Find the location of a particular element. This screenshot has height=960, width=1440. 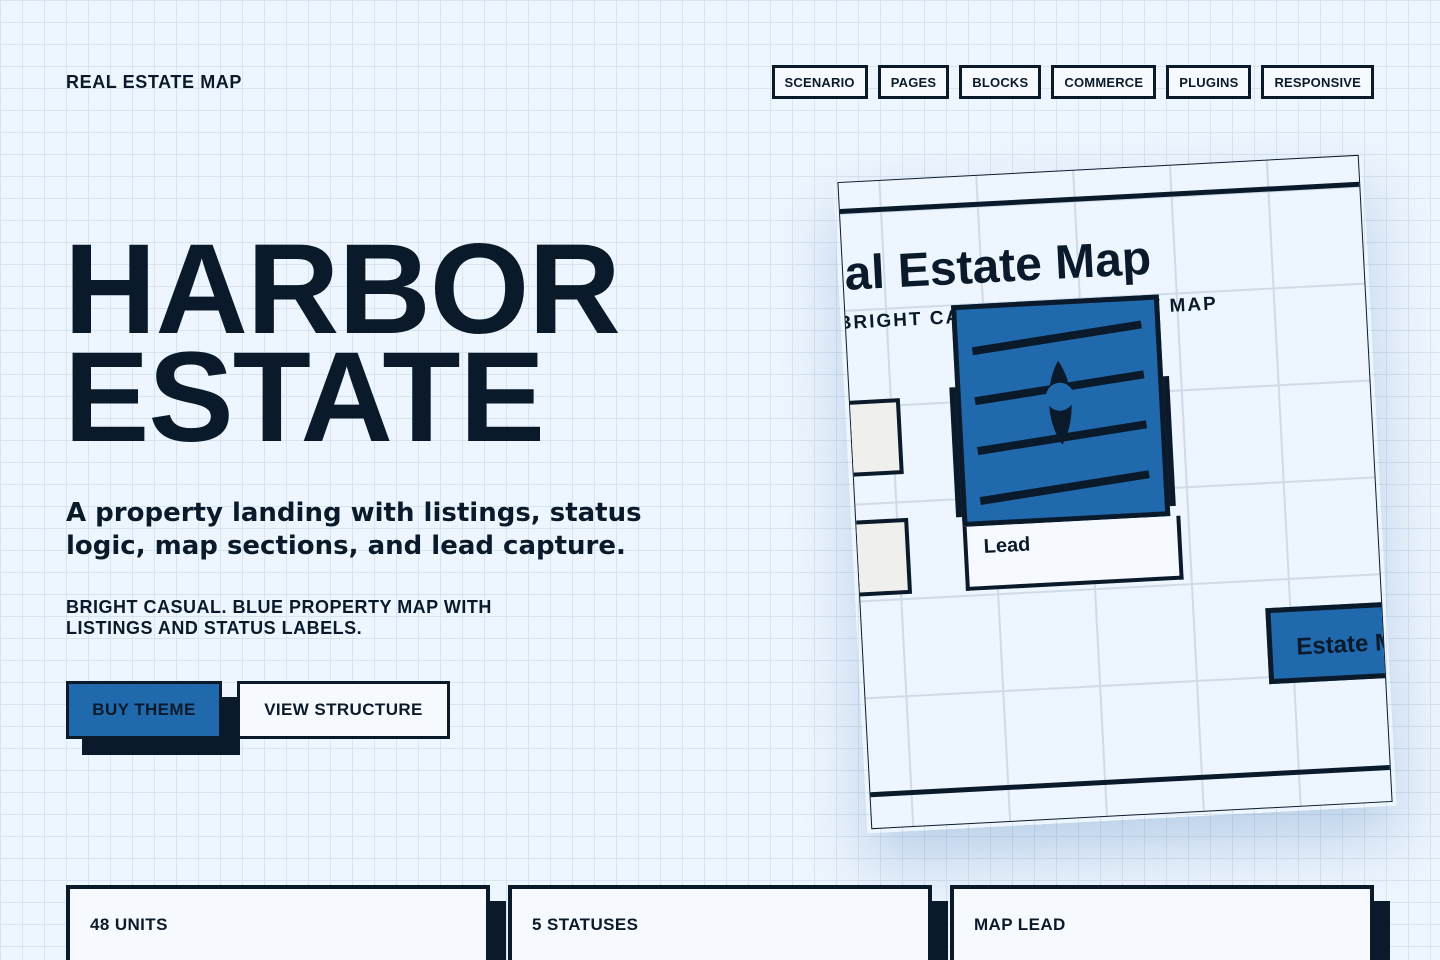

map-pin-icon is located at coordinates (1060, 413).